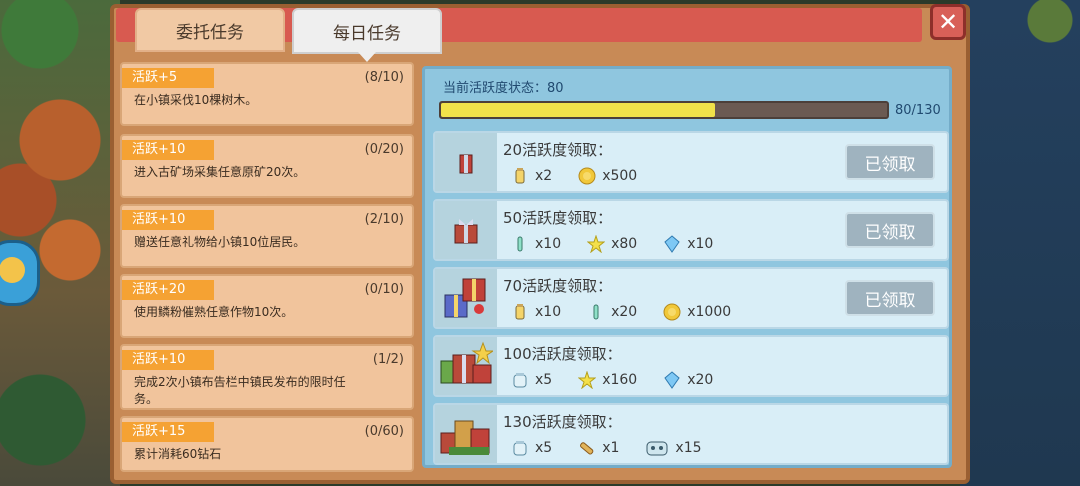 The width and height of the screenshot is (1080, 486). Describe the element at coordinates (691, 434) in the screenshot. I see `reward-row: 130活跃度领取： x5 x1 x15` at that location.